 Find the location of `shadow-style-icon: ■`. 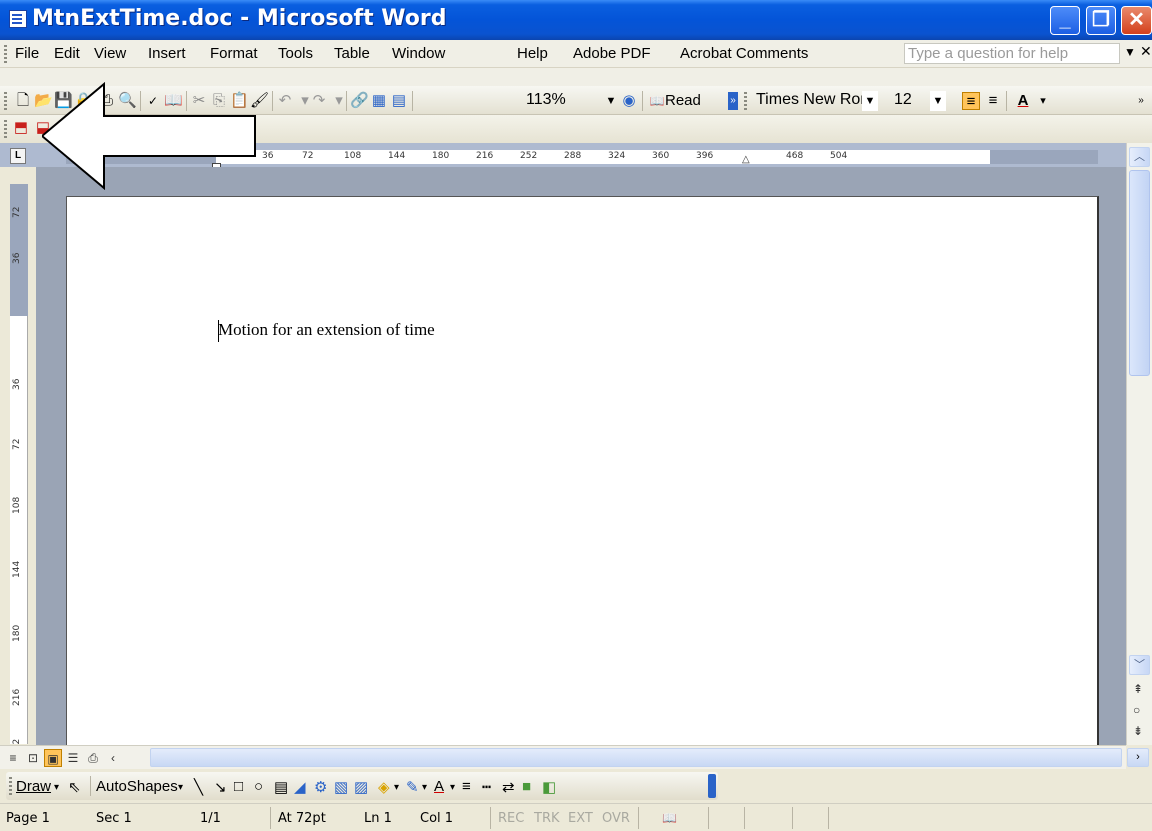

shadow-style-icon: ■ is located at coordinates (526, 786).